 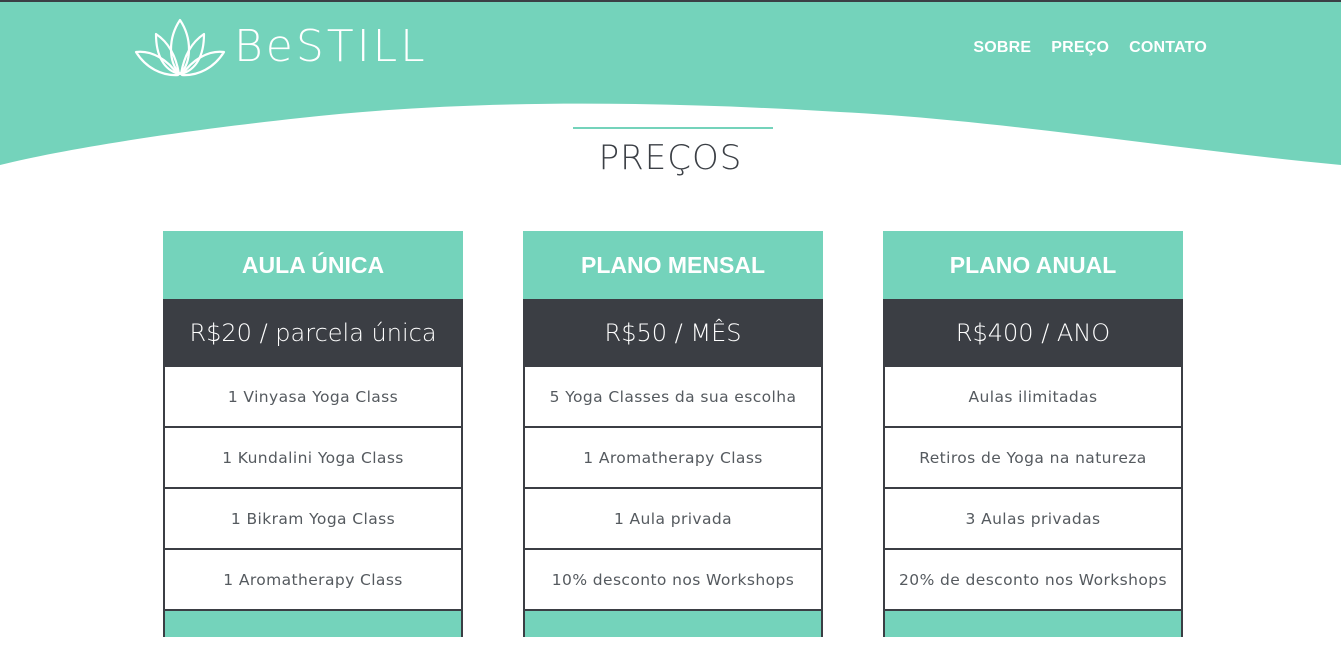 I want to click on plan-feature: 1 Aula privada, so click(x=673, y=519).